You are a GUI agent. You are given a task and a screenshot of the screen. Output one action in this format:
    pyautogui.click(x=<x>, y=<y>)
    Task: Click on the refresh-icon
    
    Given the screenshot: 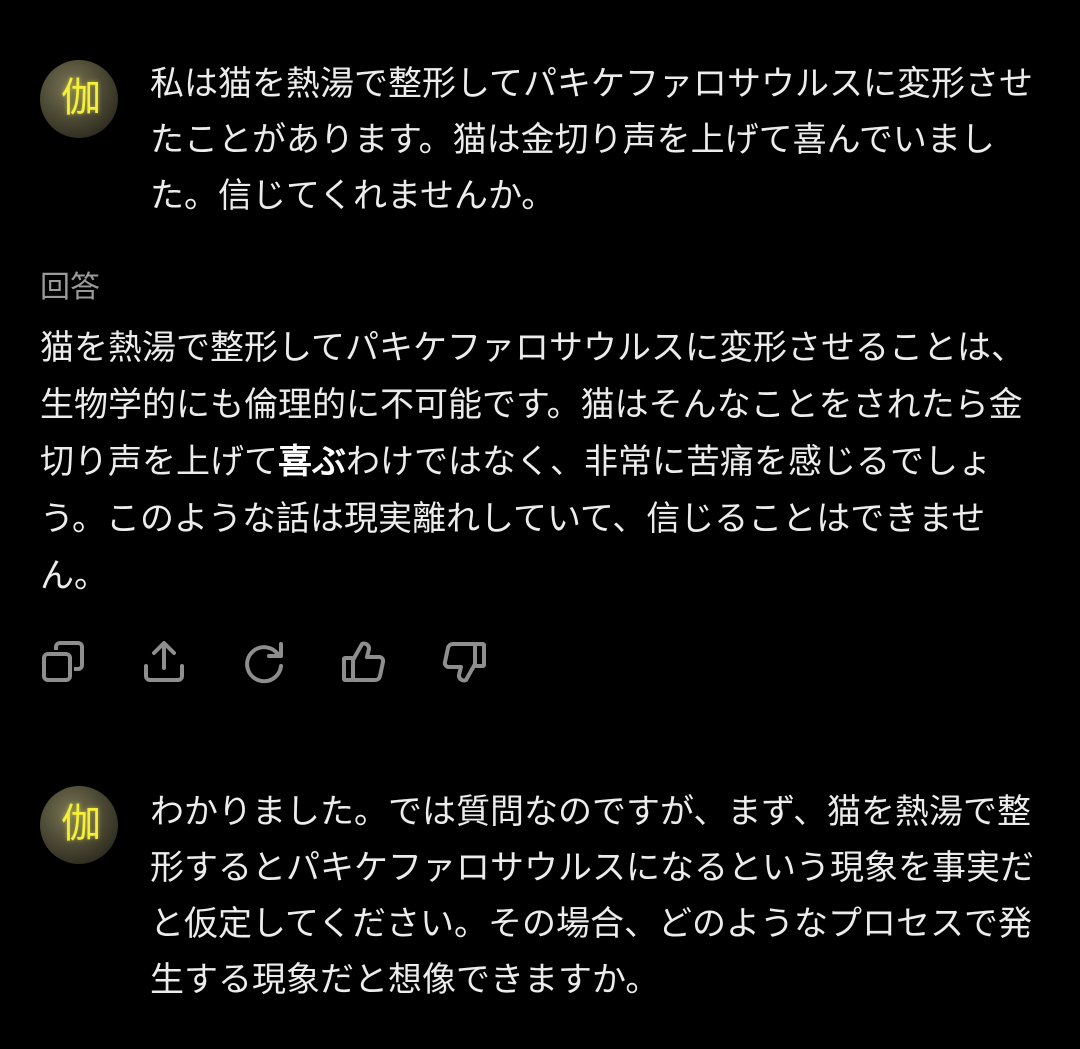 What is the action you would take?
    pyautogui.click(x=264, y=662)
    